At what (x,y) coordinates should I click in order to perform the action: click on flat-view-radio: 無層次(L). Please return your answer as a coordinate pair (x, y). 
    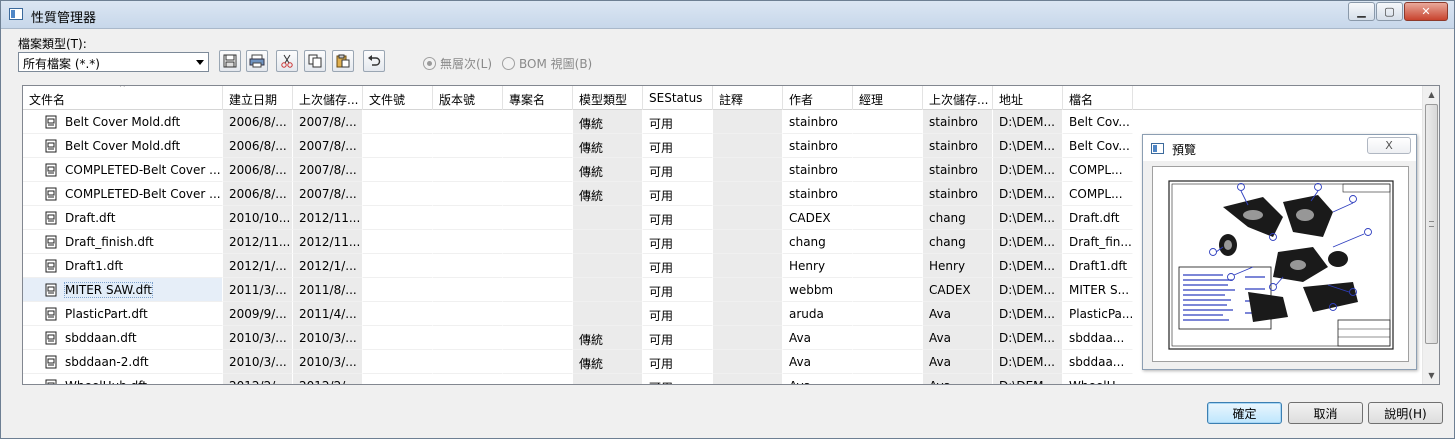
    Looking at the image, I should click on (457, 63).